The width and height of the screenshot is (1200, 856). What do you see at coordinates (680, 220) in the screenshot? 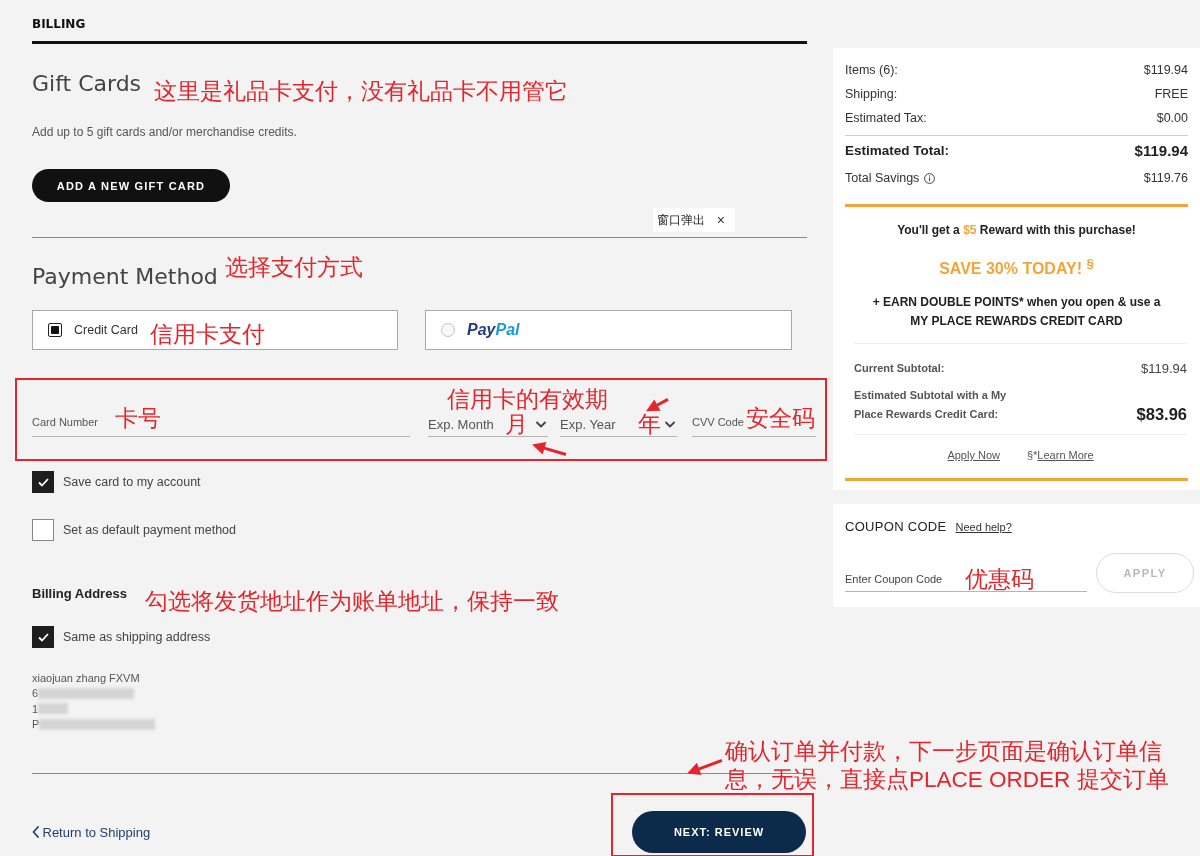
I see `popup-text: 窗口弹出` at bounding box center [680, 220].